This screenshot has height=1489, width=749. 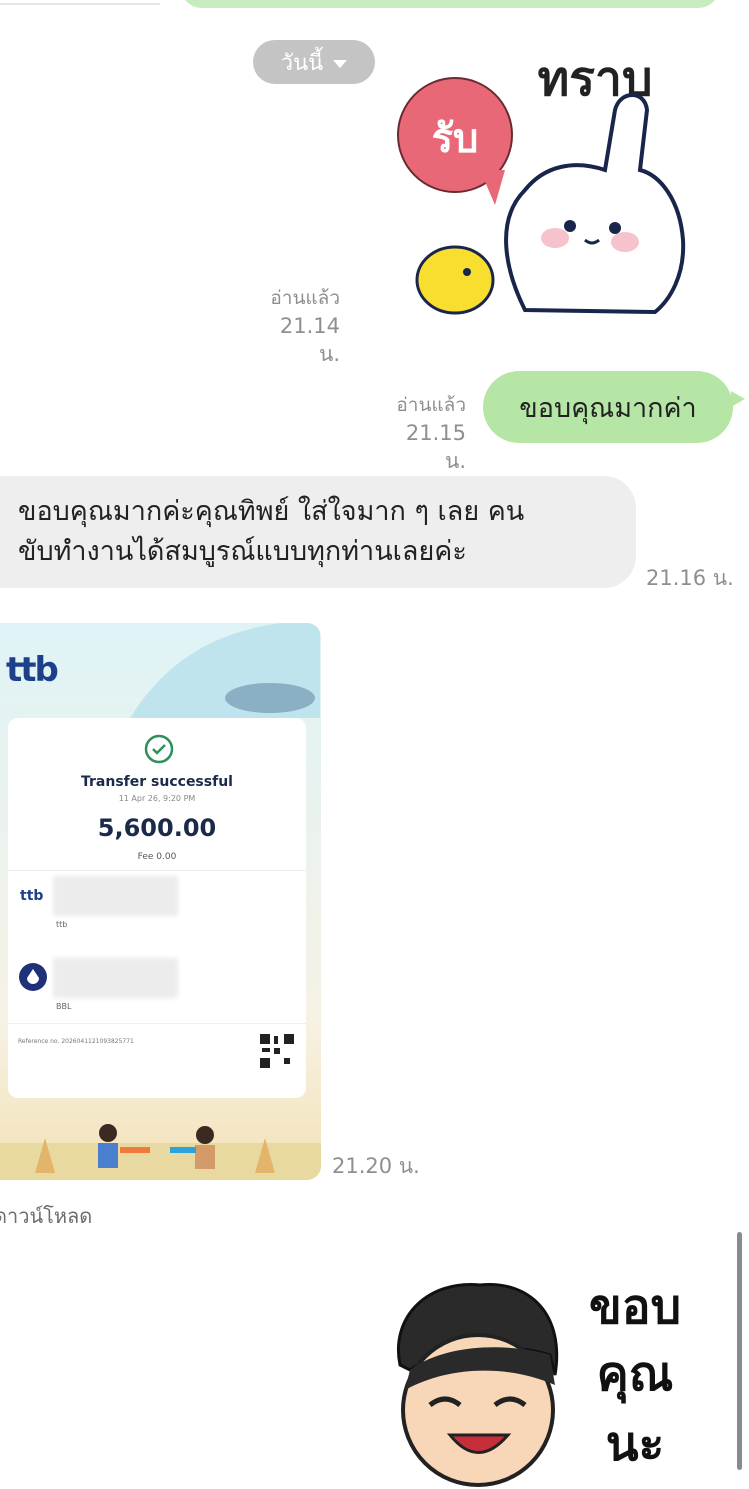 What do you see at coordinates (32, 670) in the screenshot?
I see `ttb-logo: ttb` at bounding box center [32, 670].